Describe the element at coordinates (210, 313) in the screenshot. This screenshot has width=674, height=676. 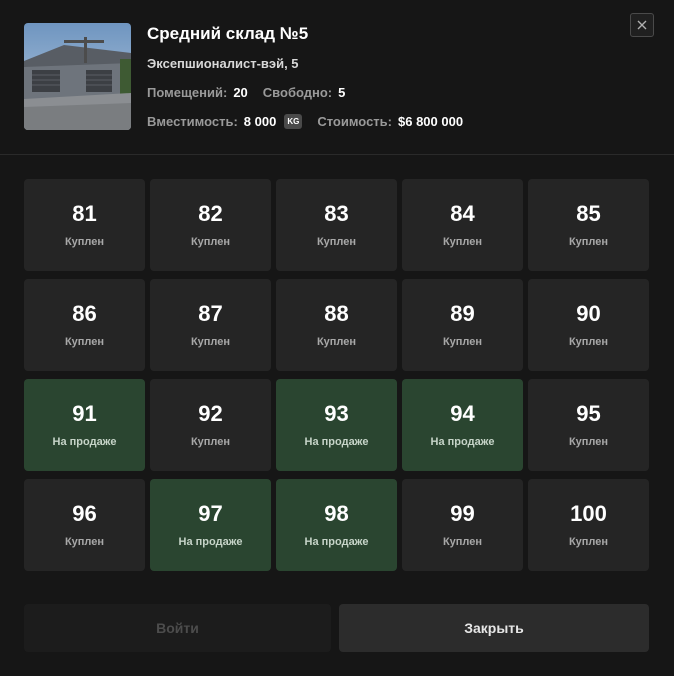
I see `unit-number: 87` at that location.